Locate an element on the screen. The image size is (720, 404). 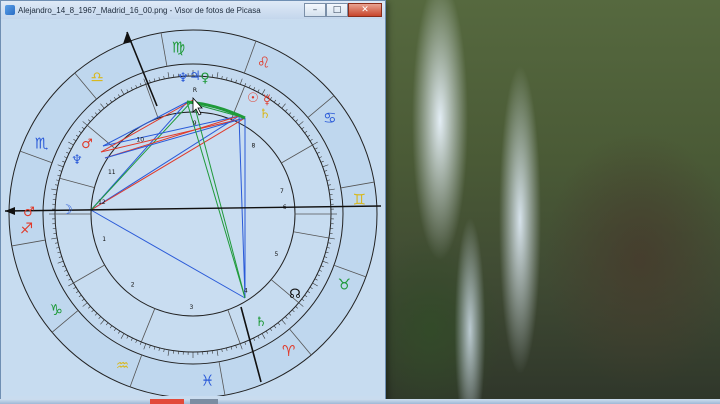
retrograde-mark: R is located at coordinates (195, 90).